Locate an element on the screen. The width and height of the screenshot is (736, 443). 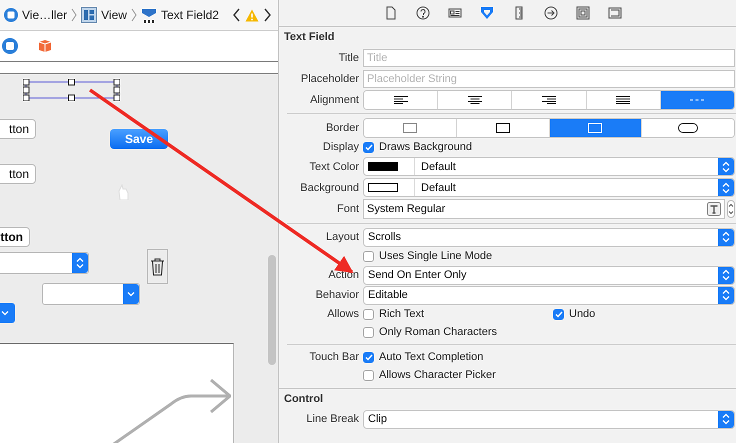
popup-button: Scrolls is located at coordinates (549, 237).